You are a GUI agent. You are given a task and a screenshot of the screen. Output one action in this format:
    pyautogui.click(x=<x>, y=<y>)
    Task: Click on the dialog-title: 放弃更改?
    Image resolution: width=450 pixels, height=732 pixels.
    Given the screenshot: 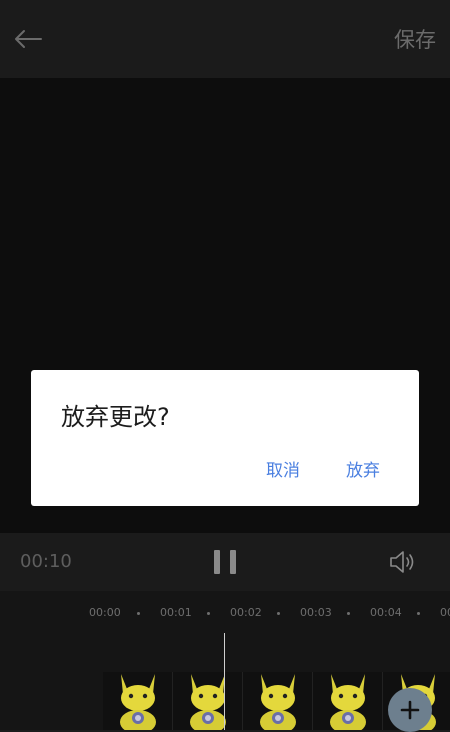 What is the action you would take?
    pyautogui.click(x=115, y=417)
    